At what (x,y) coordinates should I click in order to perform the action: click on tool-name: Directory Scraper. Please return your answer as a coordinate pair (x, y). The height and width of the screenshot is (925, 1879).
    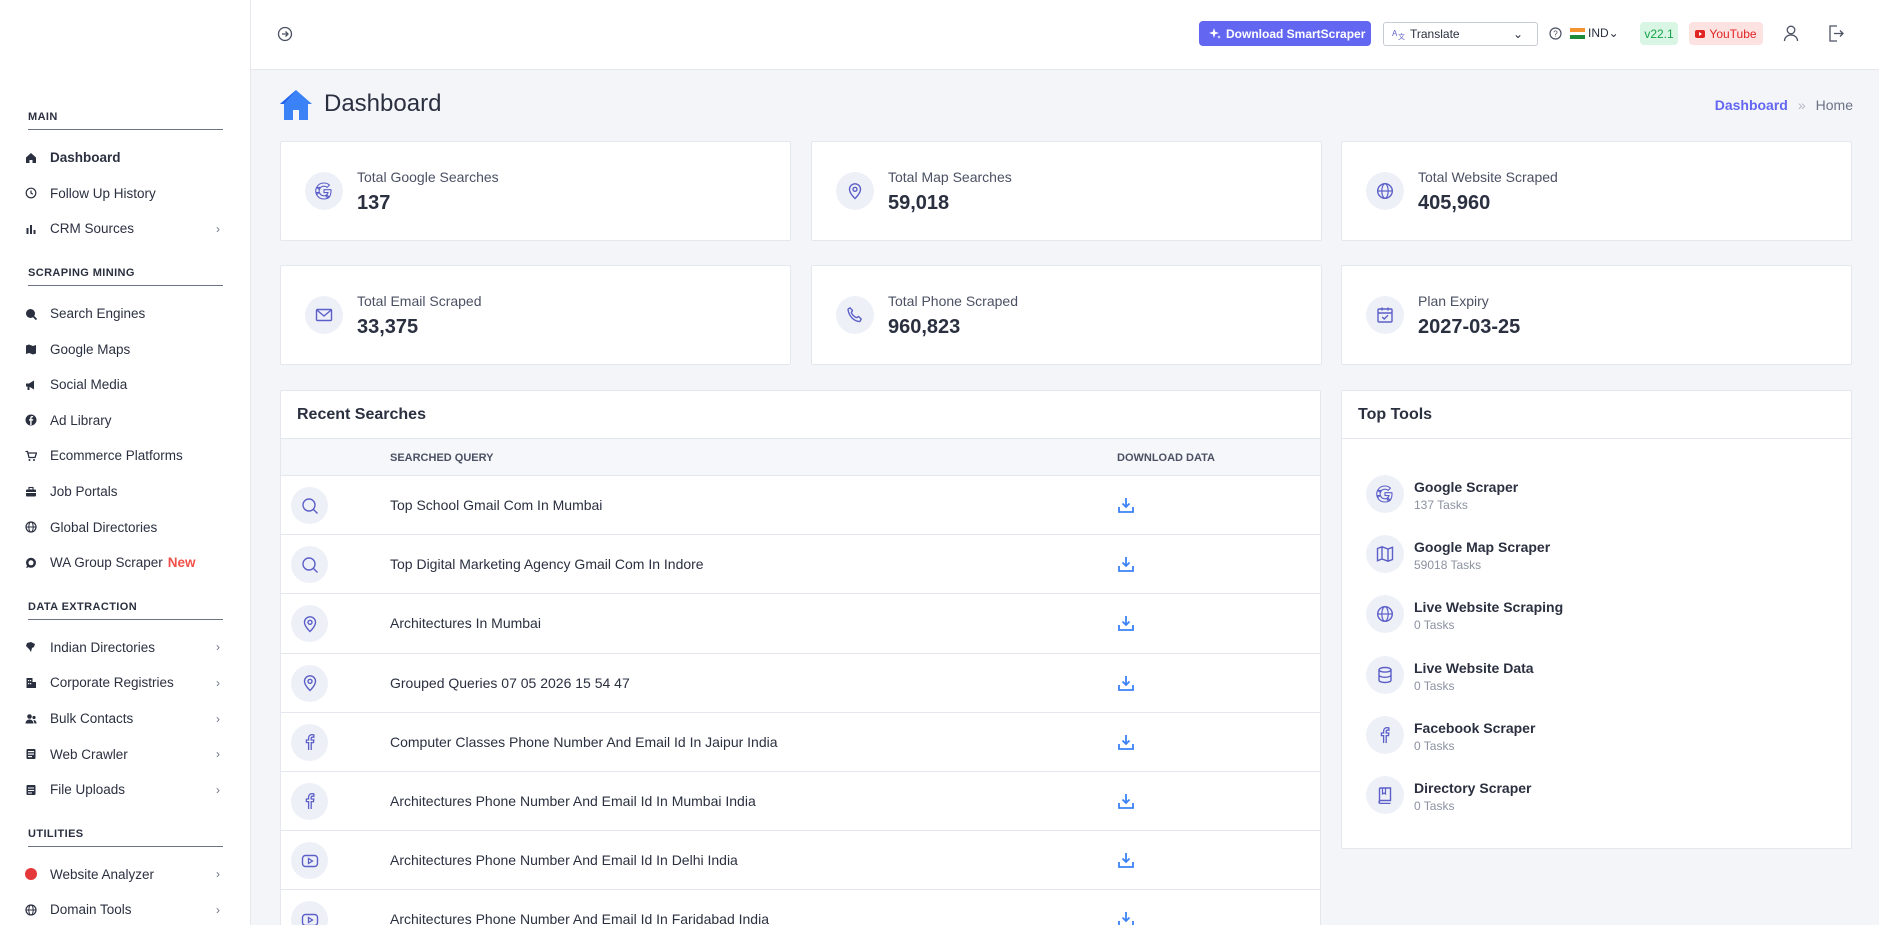
    Looking at the image, I should click on (1473, 788).